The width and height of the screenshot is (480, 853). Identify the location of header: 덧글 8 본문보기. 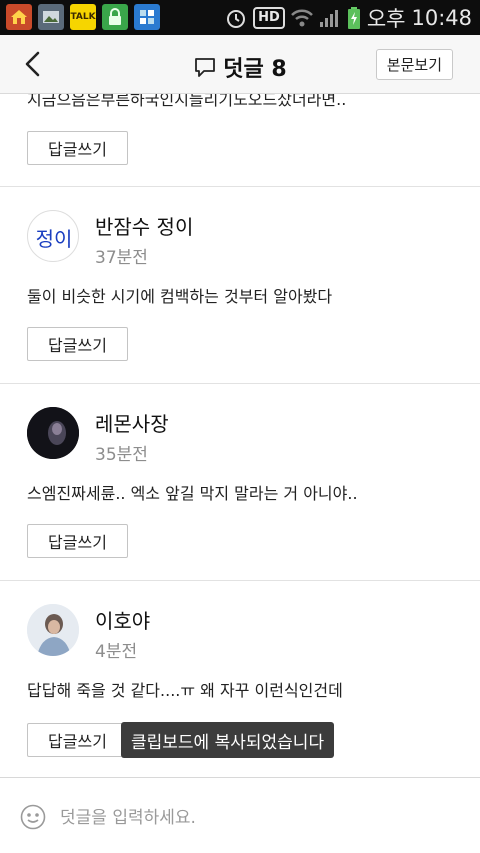
(240, 64).